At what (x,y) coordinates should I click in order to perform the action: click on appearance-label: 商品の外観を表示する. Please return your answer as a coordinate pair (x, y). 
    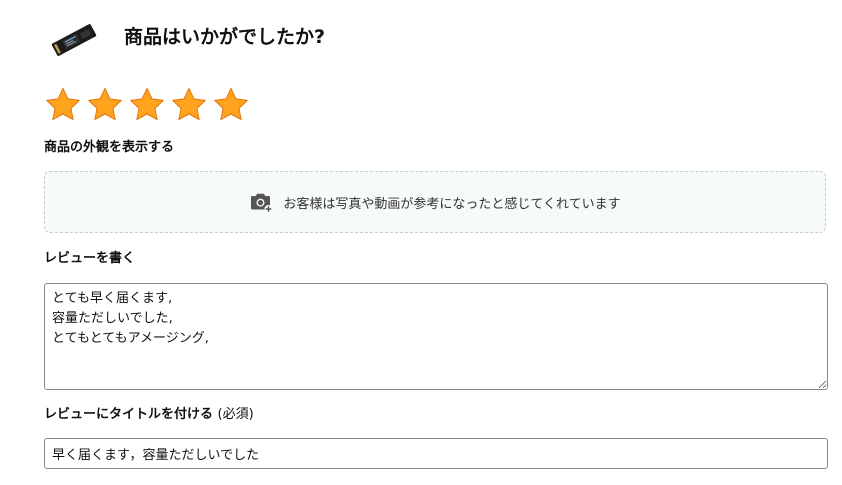
    Looking at the image, I should click on (109, 147).